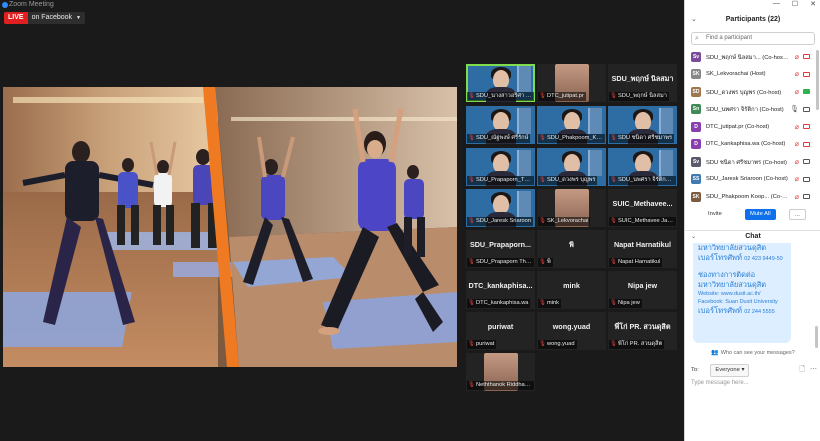  Describe the element at coordinates (642, 167) in the screenshot. I see `participant-tile: 🎙SDU_นพศรา จิรัติกานนท์` at that location.